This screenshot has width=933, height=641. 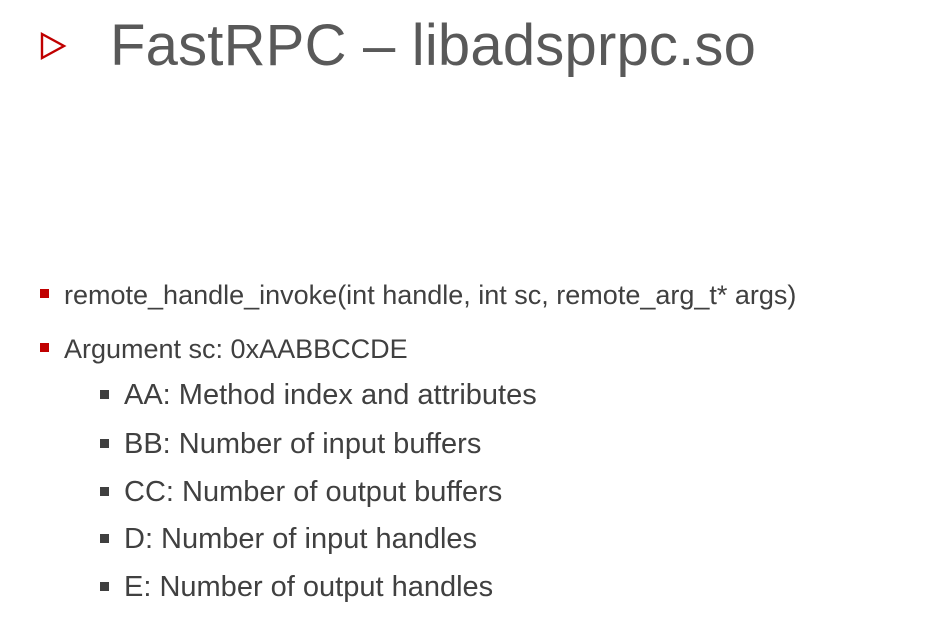 I want to click on sub-bullet-text: E: Number of output handles, so click(x=309, y=587).